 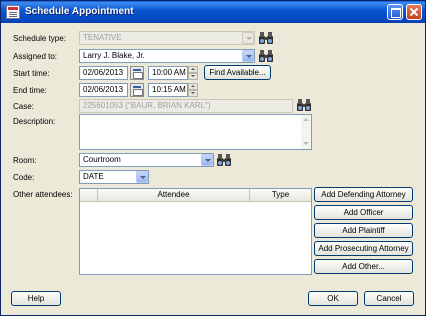 I want to click on description-textarea, so click(x=195, y=132).